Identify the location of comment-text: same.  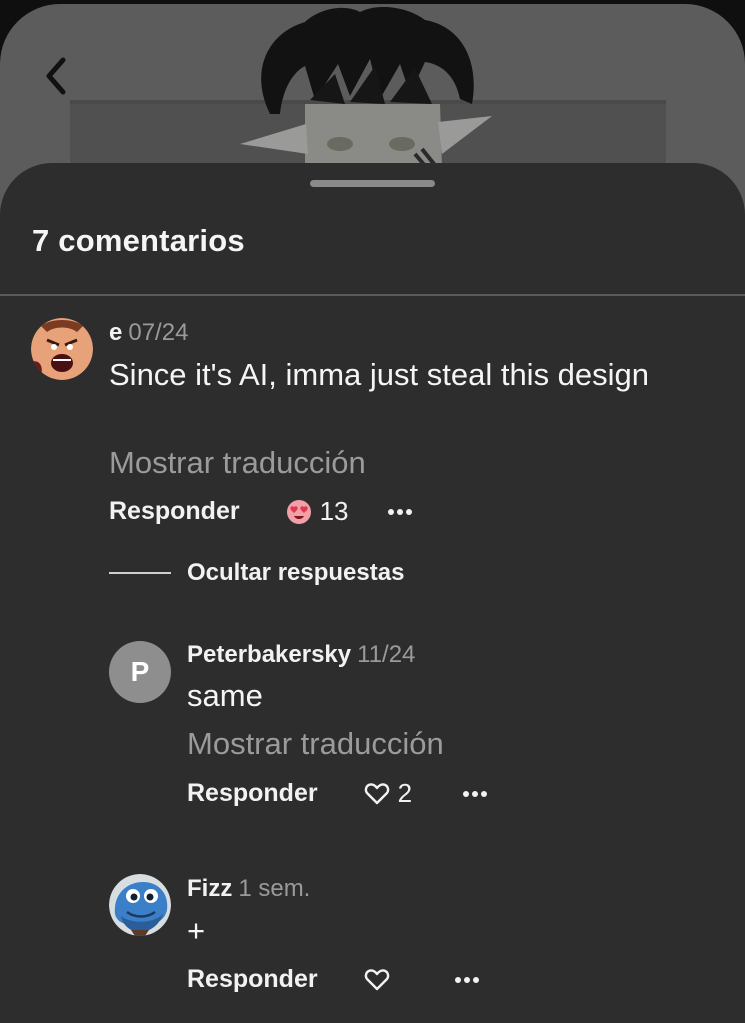
(225, 695).